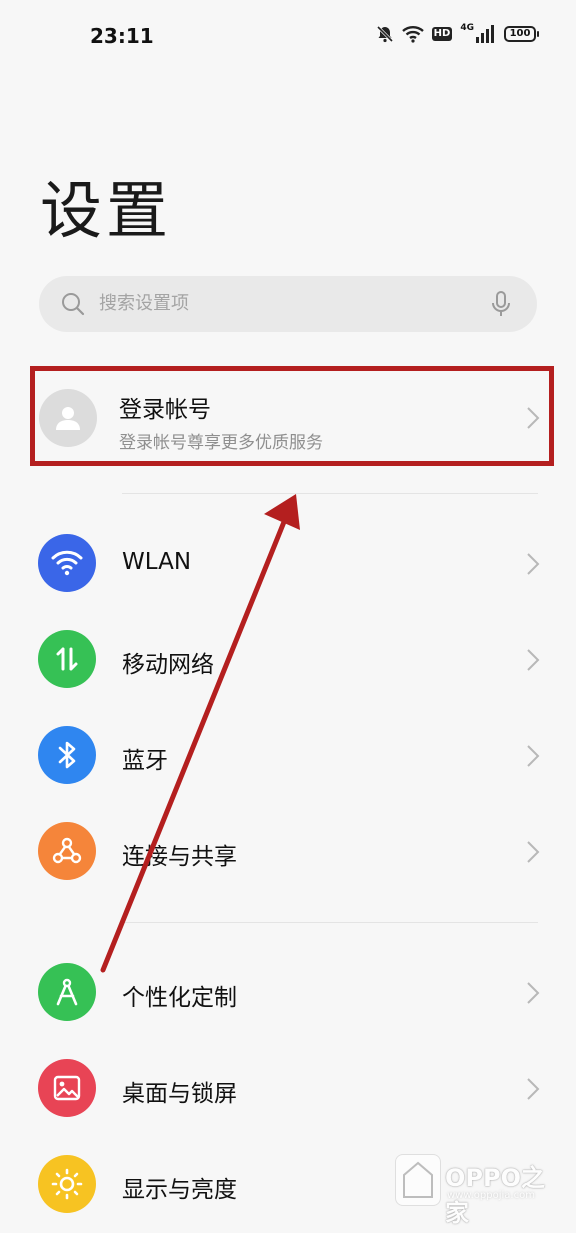 The width and height of the screenshot is (576, 1233). Describe the element at coordinates (67, 1088) in the screenshot. I see `picture-icon` at that location.